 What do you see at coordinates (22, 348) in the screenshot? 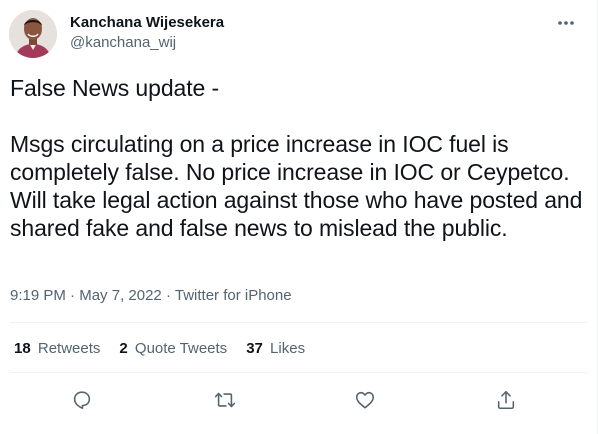
I see `retweets-count: 18` at bounding box center [22, 348].